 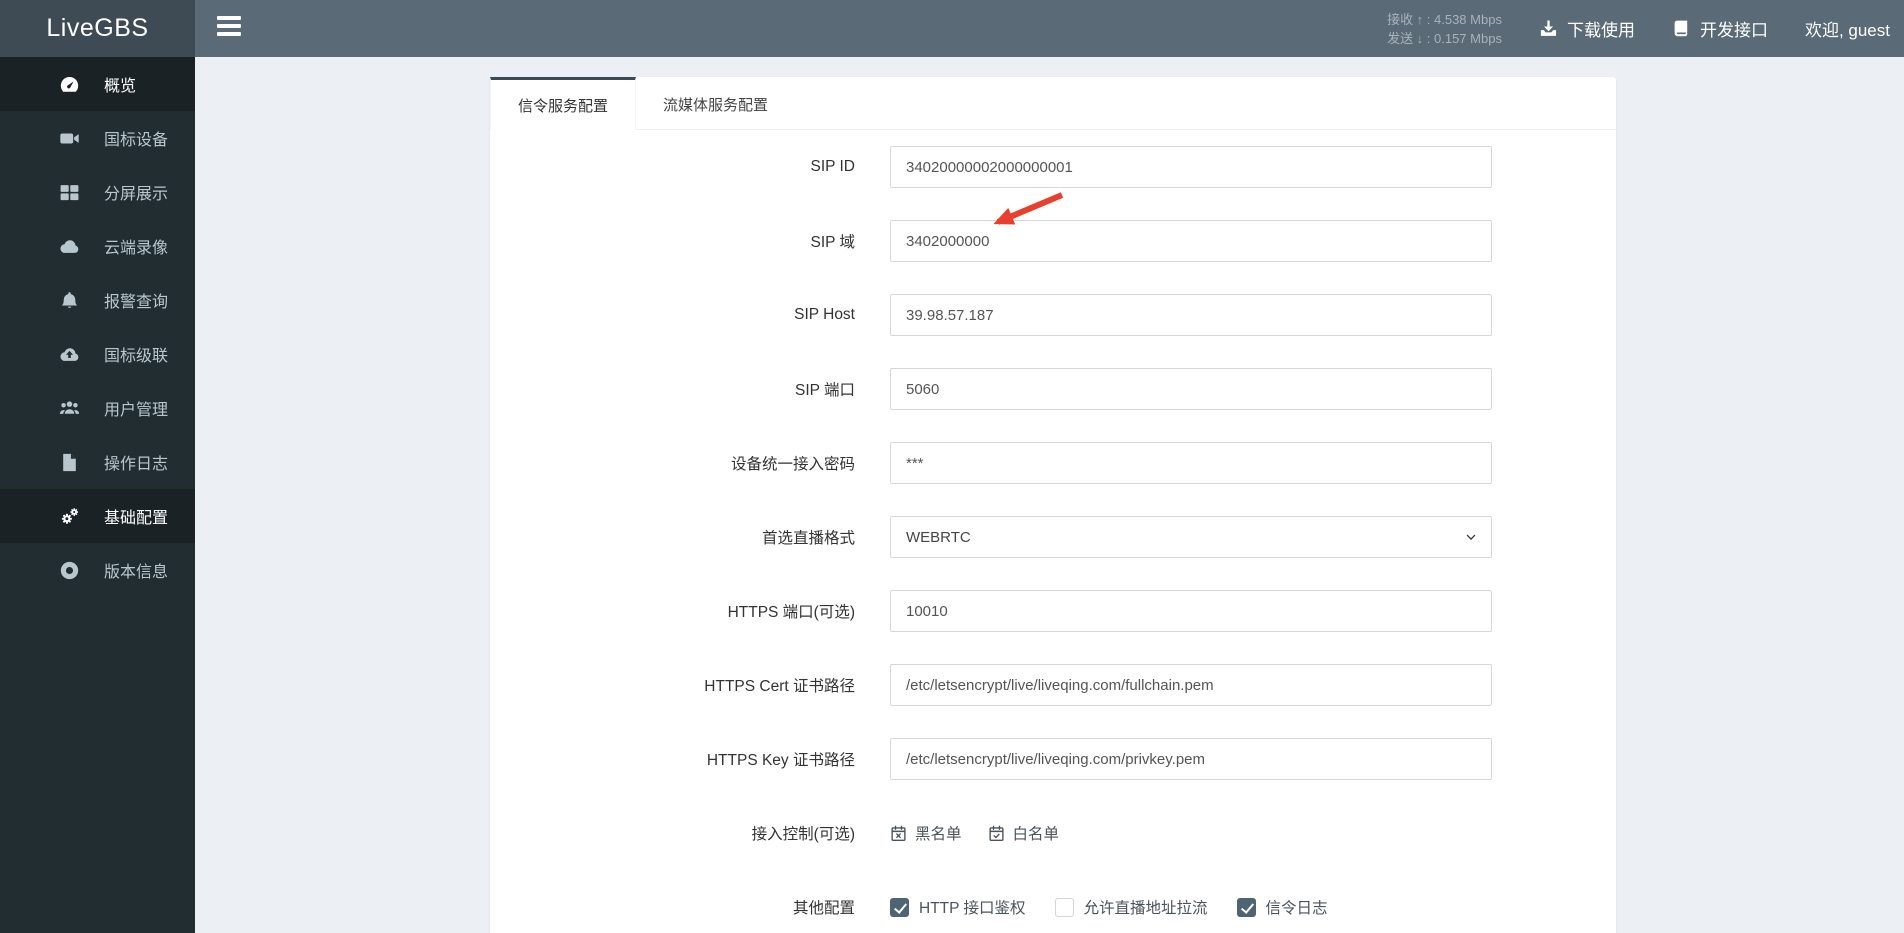 What do you see at coordinates (1131, 907) in the screenshot?
I see `checkbox-option: 允许直播地址拉流` at bounding box center [1131, 907].